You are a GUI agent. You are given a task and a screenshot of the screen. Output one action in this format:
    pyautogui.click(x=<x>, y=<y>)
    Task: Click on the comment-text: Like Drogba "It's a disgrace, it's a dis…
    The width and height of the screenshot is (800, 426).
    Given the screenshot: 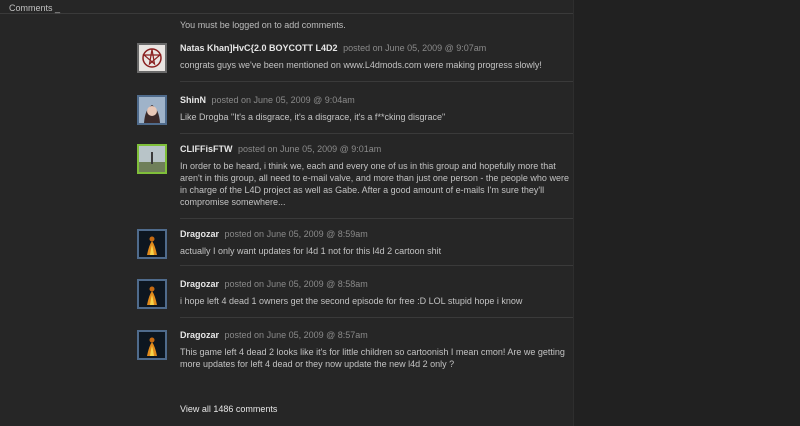 What is the action you would take?
    pyautogui.click(x=313, y=117)
    